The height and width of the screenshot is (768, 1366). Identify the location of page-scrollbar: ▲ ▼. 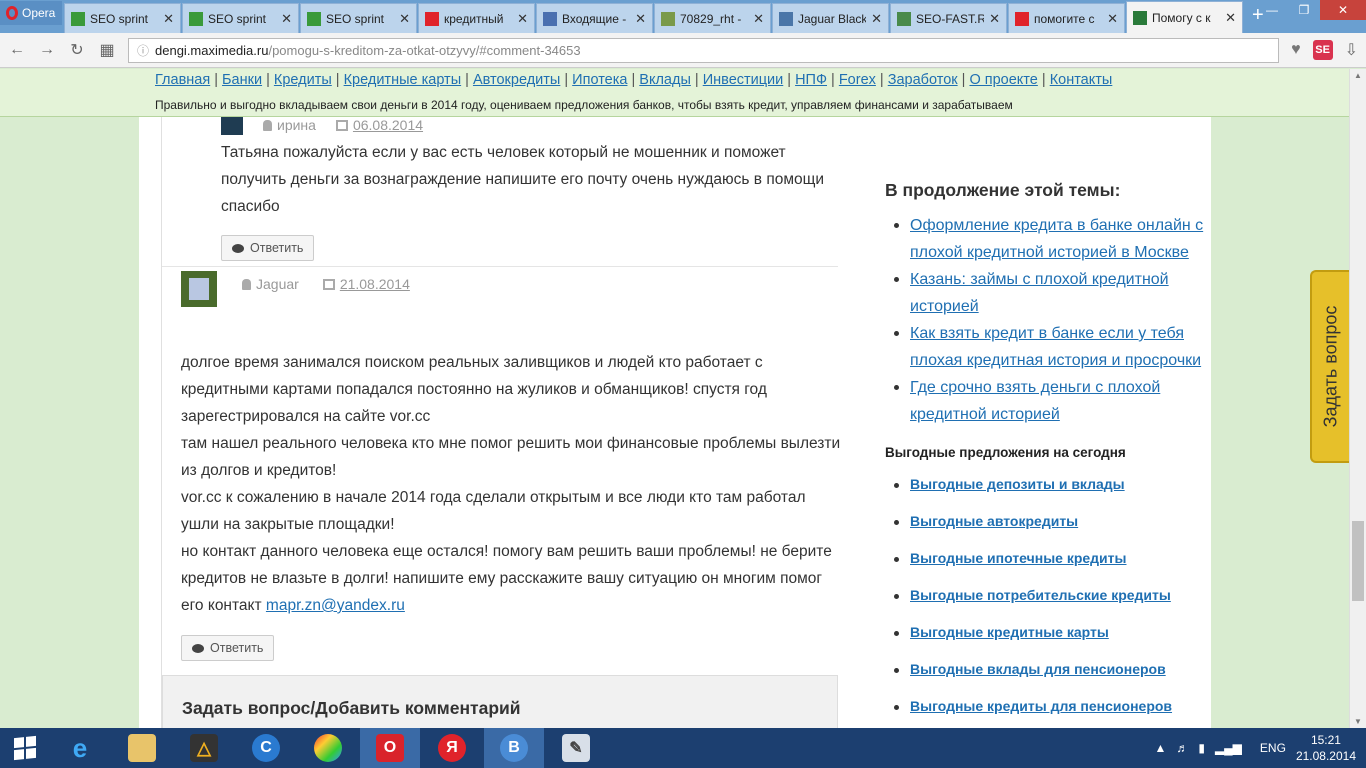
(1357, 398).